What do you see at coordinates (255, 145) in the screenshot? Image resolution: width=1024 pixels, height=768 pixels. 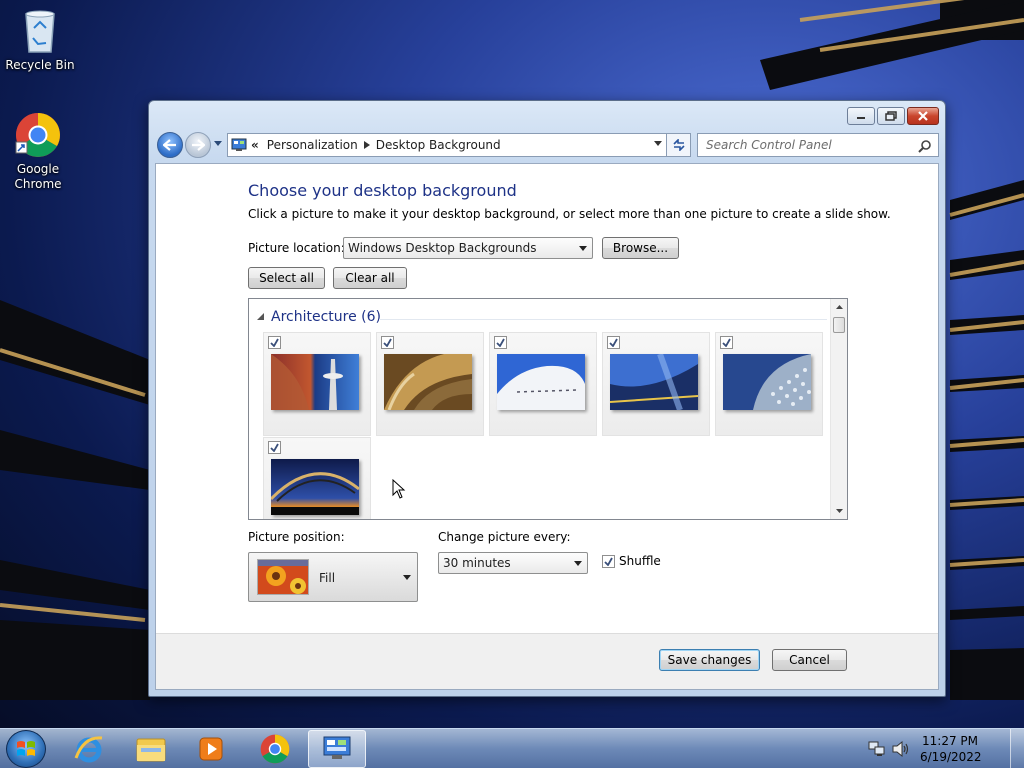 I see `breadcrumb-overflow: «` at bounding box center [255, 145].